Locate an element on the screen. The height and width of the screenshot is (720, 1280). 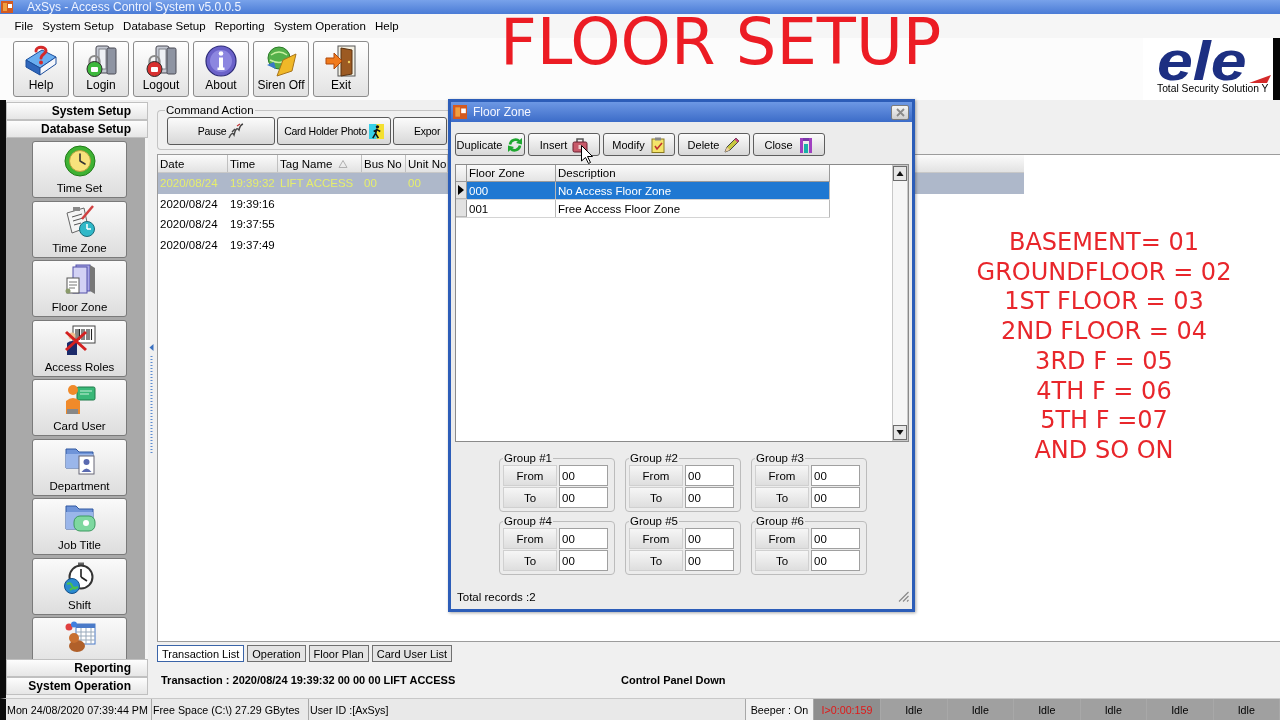
free-space-text: Free Space (C:\) 27.29 GBytes is located at coordinates (230, 709).